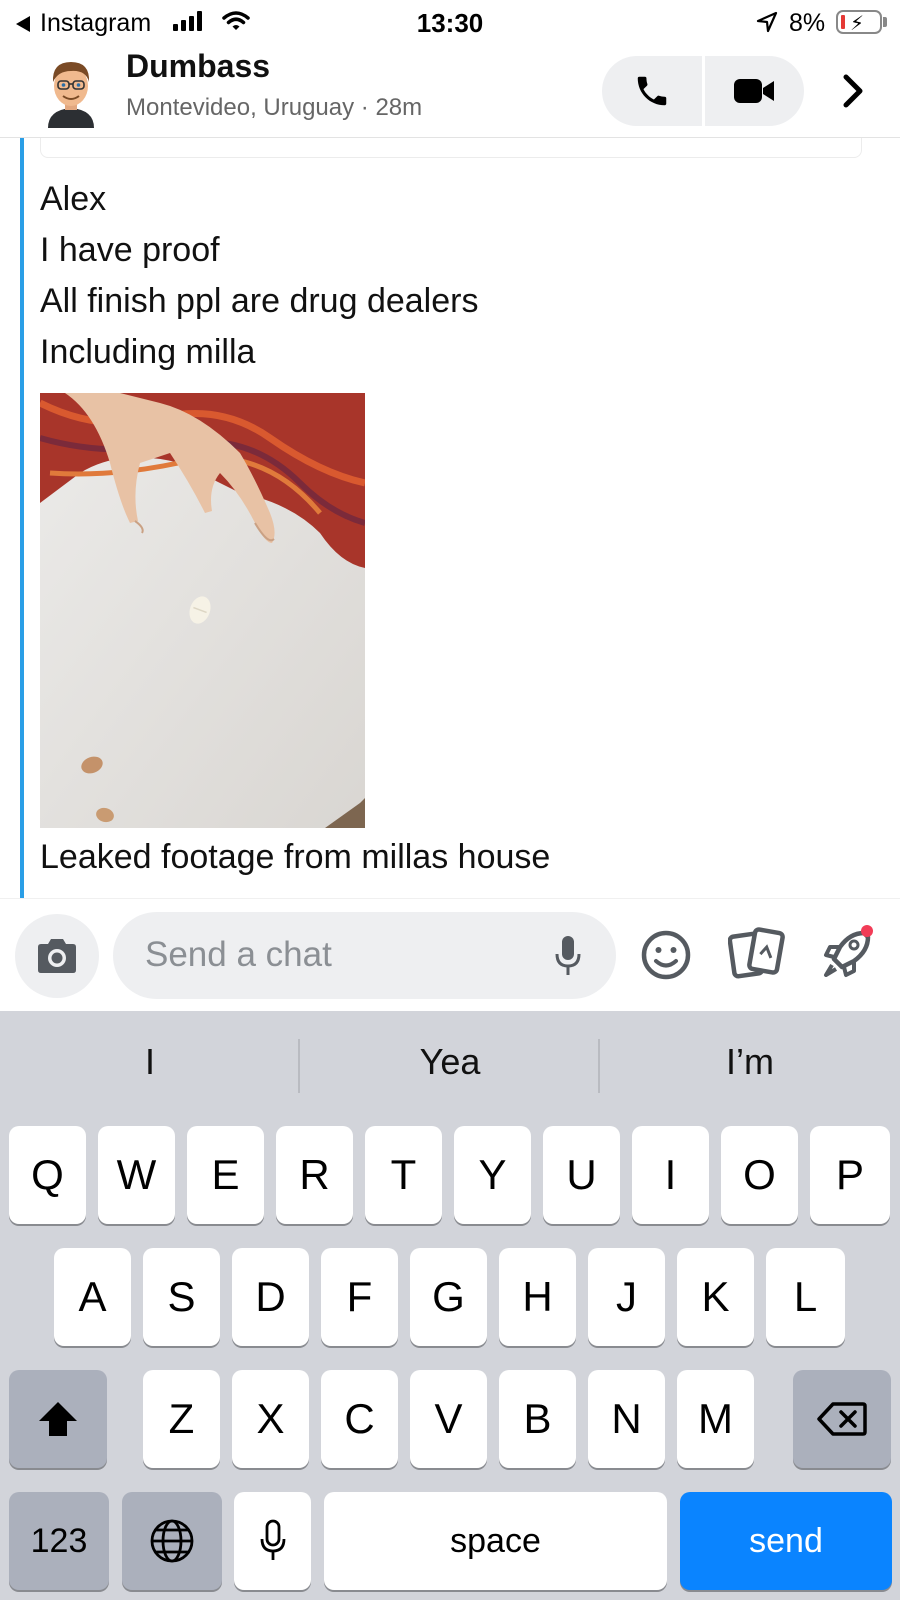 The image size is (900, 1600). I want to click on message-text: Including milla, so click(148, 352).